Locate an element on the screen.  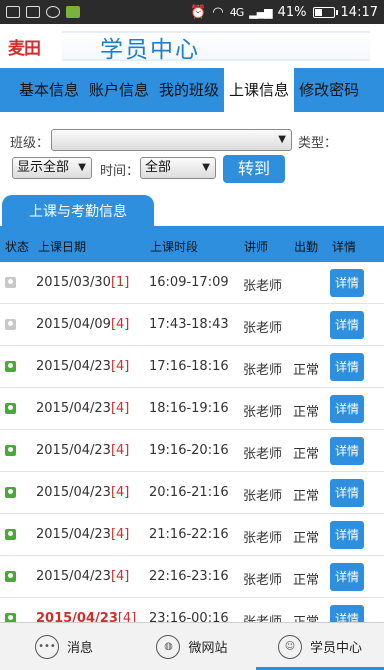
show-select: 显示全部 ▼ is located at coordinates (52, 168).